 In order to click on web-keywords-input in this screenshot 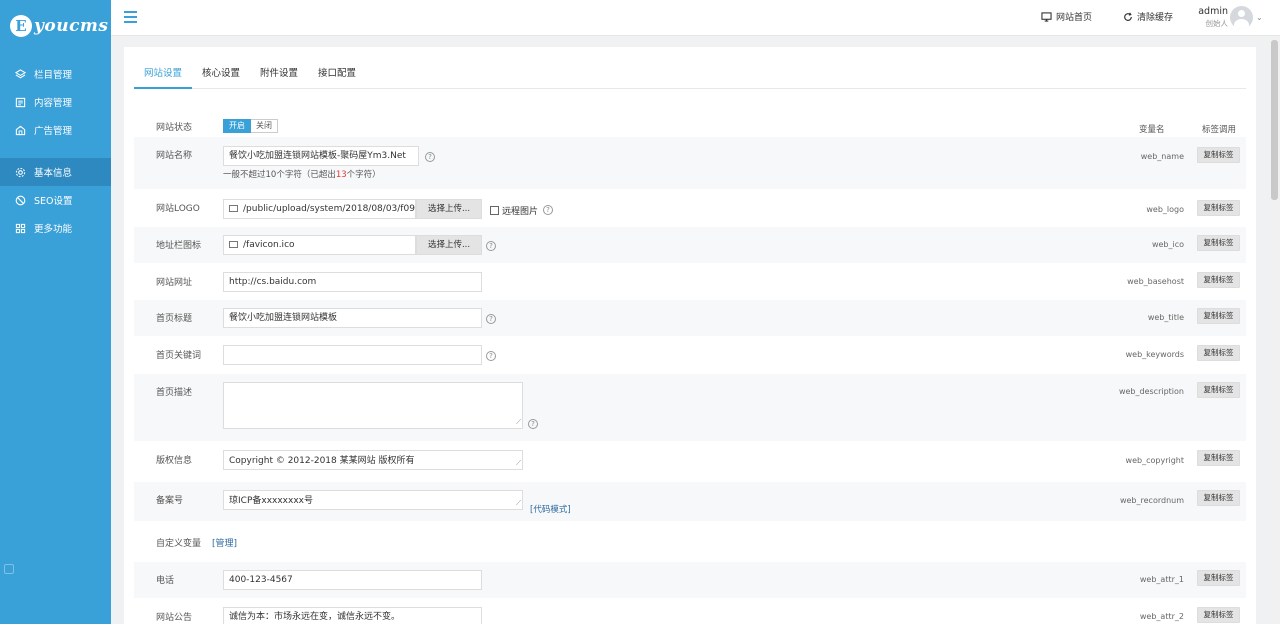, I will do `click(352, 355)`.